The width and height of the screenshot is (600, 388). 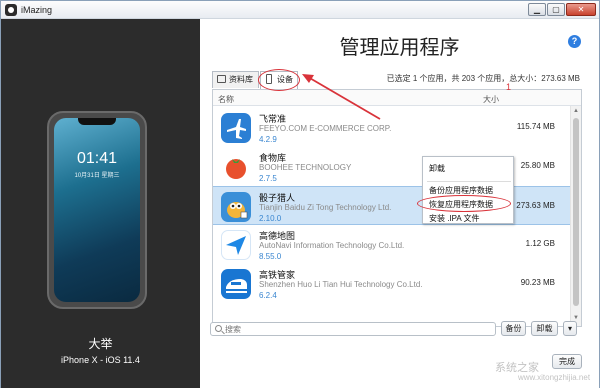 I want to click on app-vendor: Tianjin Baidu Zi Tong Technology Ltd., so click(x=325, y=207).